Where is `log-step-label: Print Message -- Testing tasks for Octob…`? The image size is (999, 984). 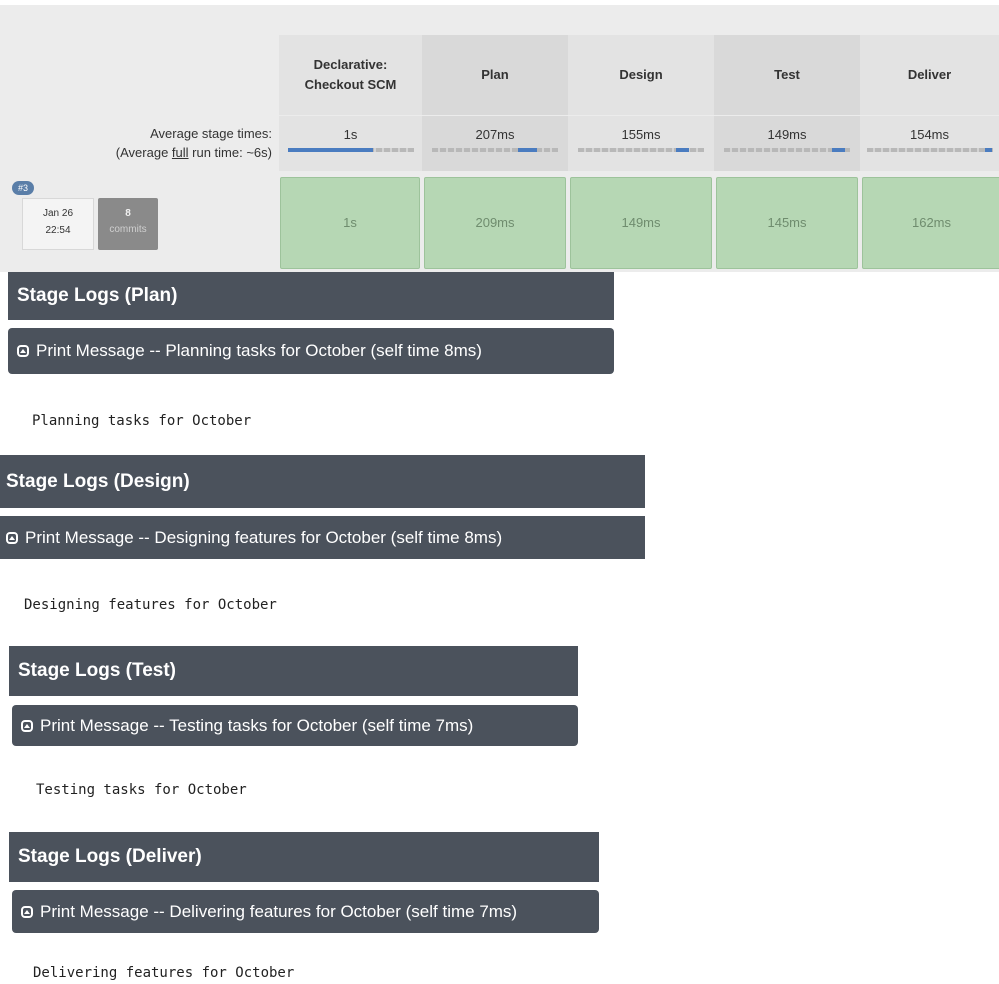 log-step-label: Print Message -- Testing tasks for Octob… is located at coordinates (257, 725).